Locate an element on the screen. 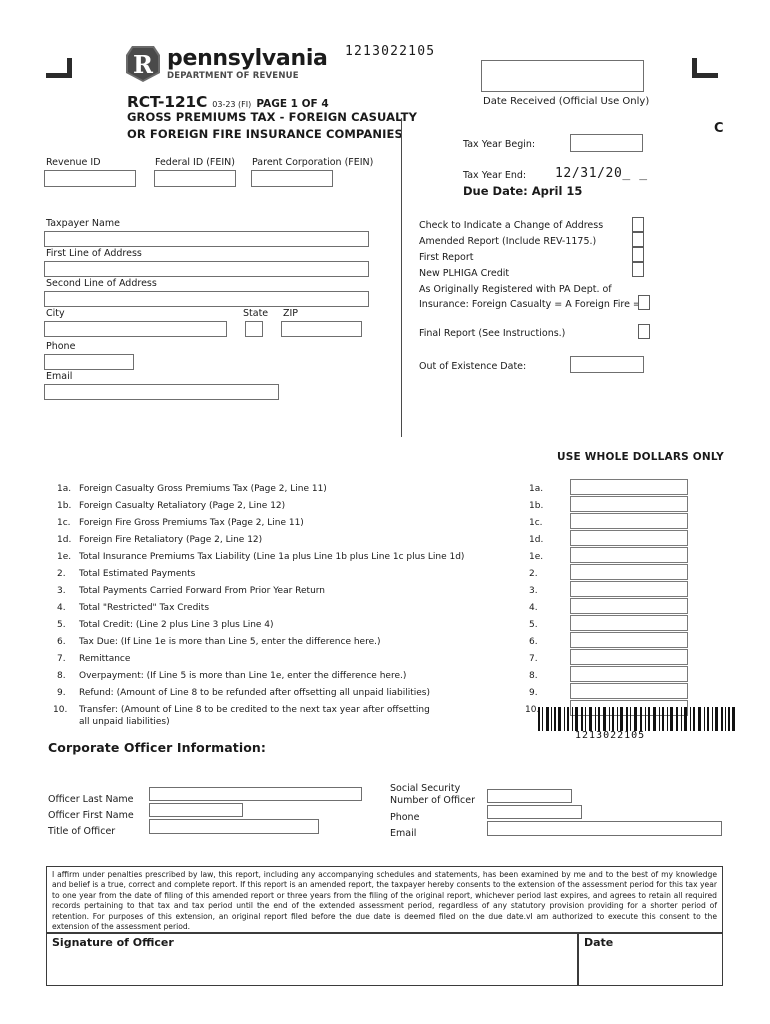  tax-year-begin-label: Tax Year Begin: is located at coordinates (499, 144).